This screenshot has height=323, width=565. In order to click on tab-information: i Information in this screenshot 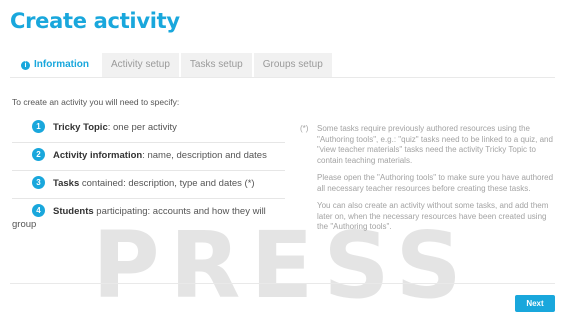, I will do `click(55, 65)`.